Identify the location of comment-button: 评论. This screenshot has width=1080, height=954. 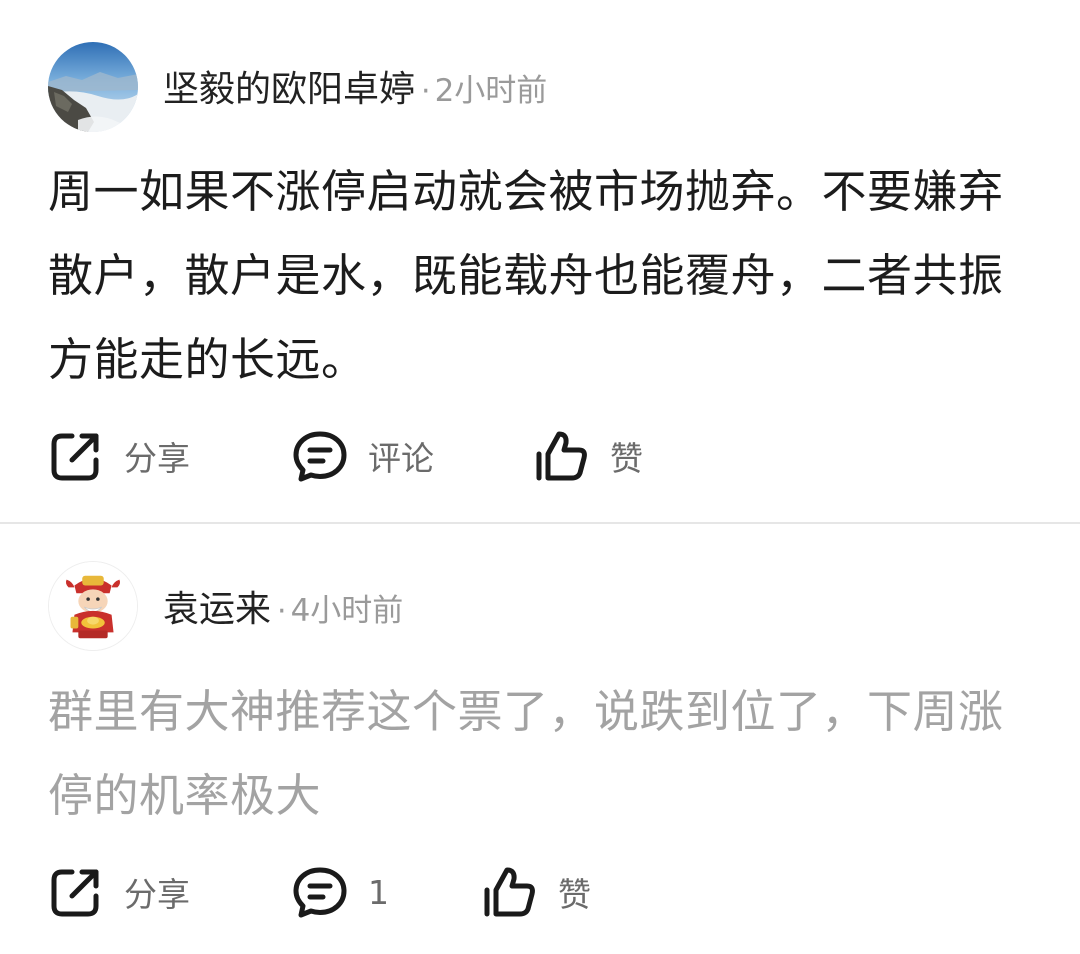
(363, 456).